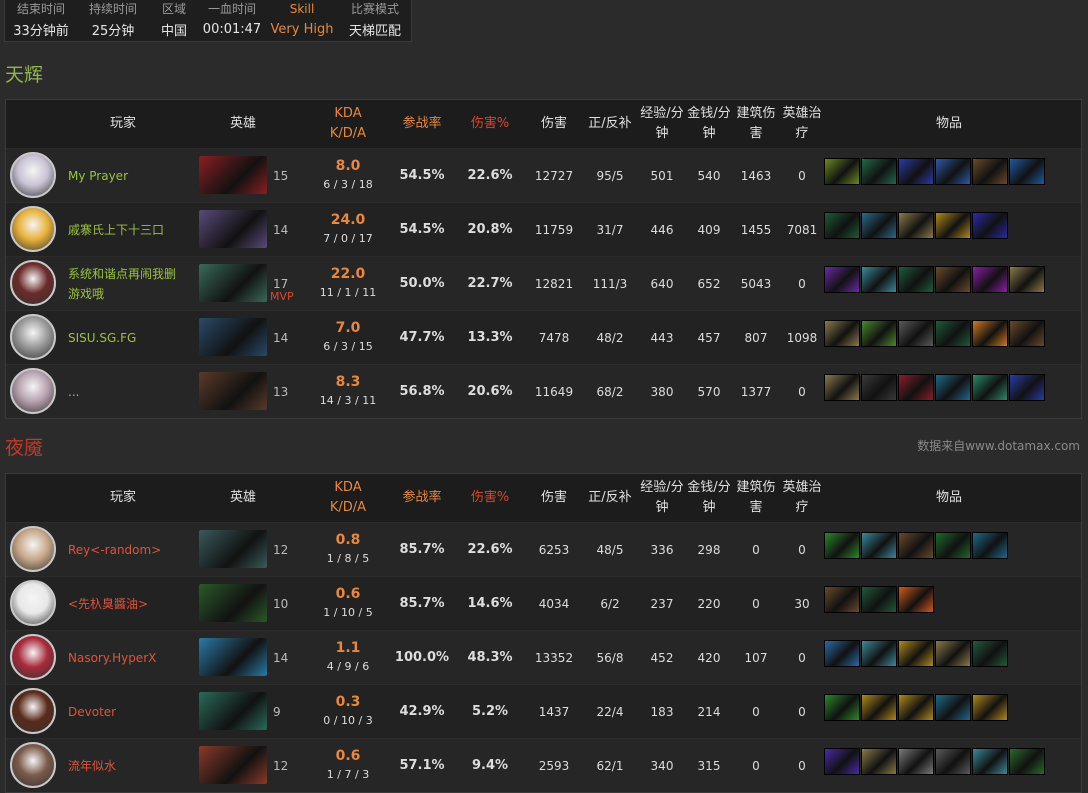 This screenshot has height=793, width=1088. What do you see at coordinates (125, 711) in the screenshot?
I see `player-name-link: Devoter` at bounding box center [125, 711].